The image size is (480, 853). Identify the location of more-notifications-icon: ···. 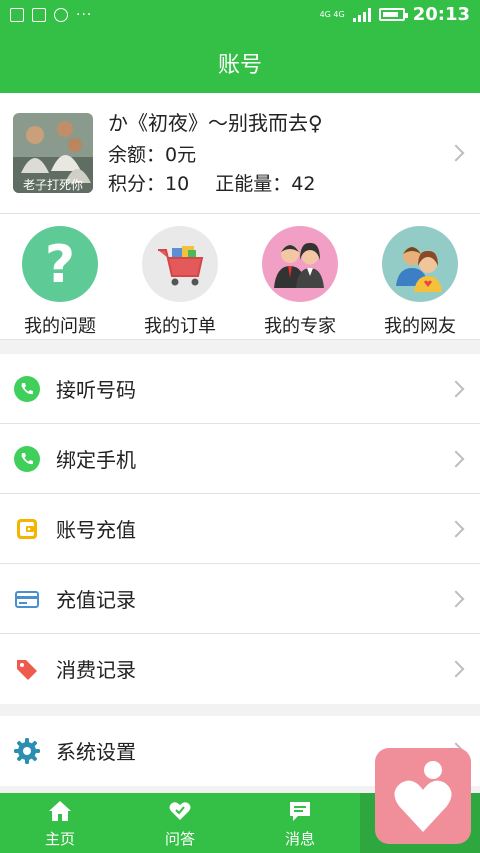
(84, 15).